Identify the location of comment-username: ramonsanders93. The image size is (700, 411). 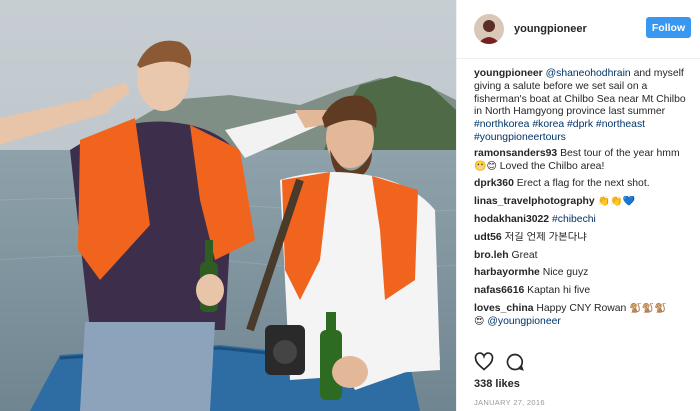
(515, 153).